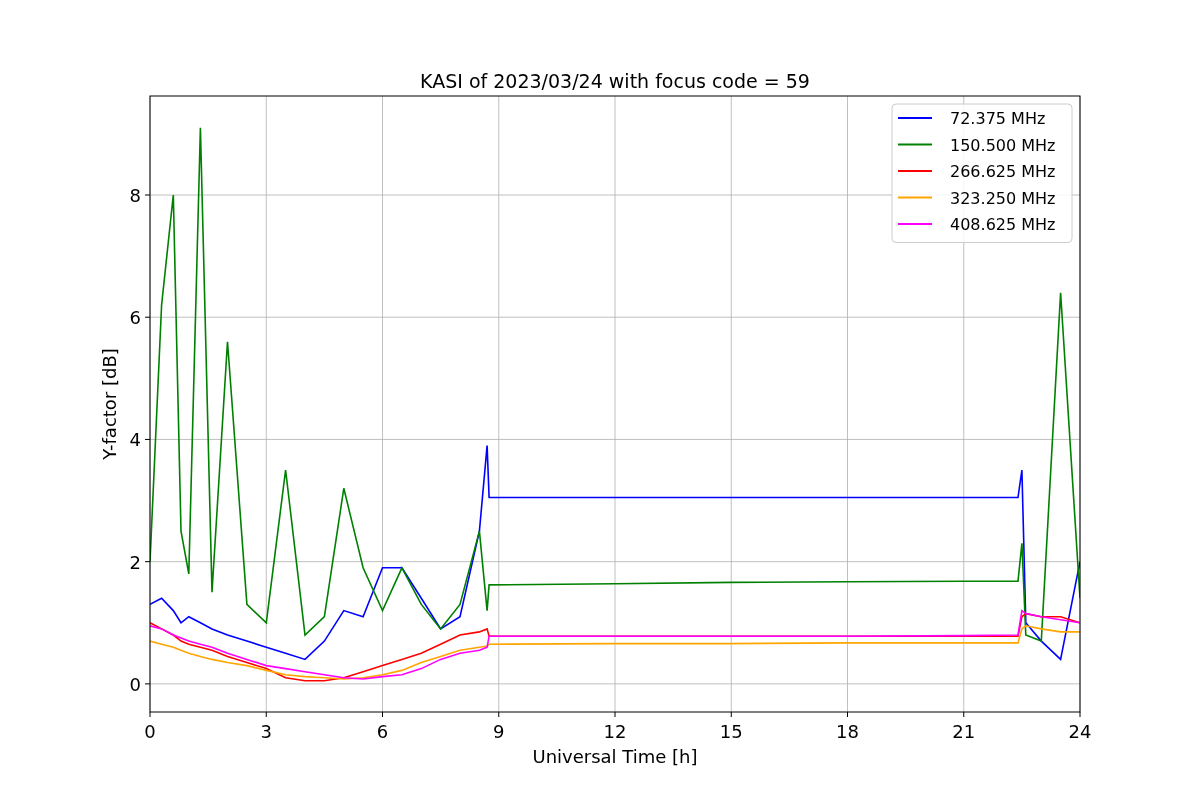 The height and width of the screenshot is (800, 1200). I want to click on legend-label: 266.625 MHz, so click(1003, 171).